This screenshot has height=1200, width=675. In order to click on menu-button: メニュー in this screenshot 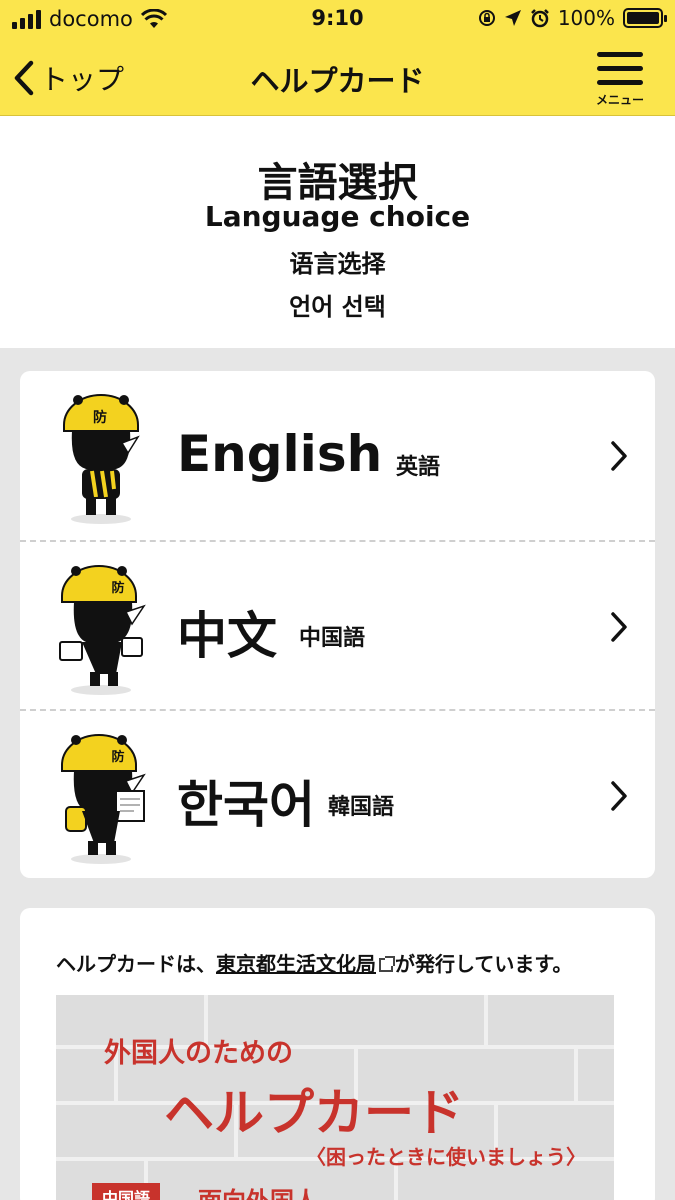, I will do `click(620, 78)`.